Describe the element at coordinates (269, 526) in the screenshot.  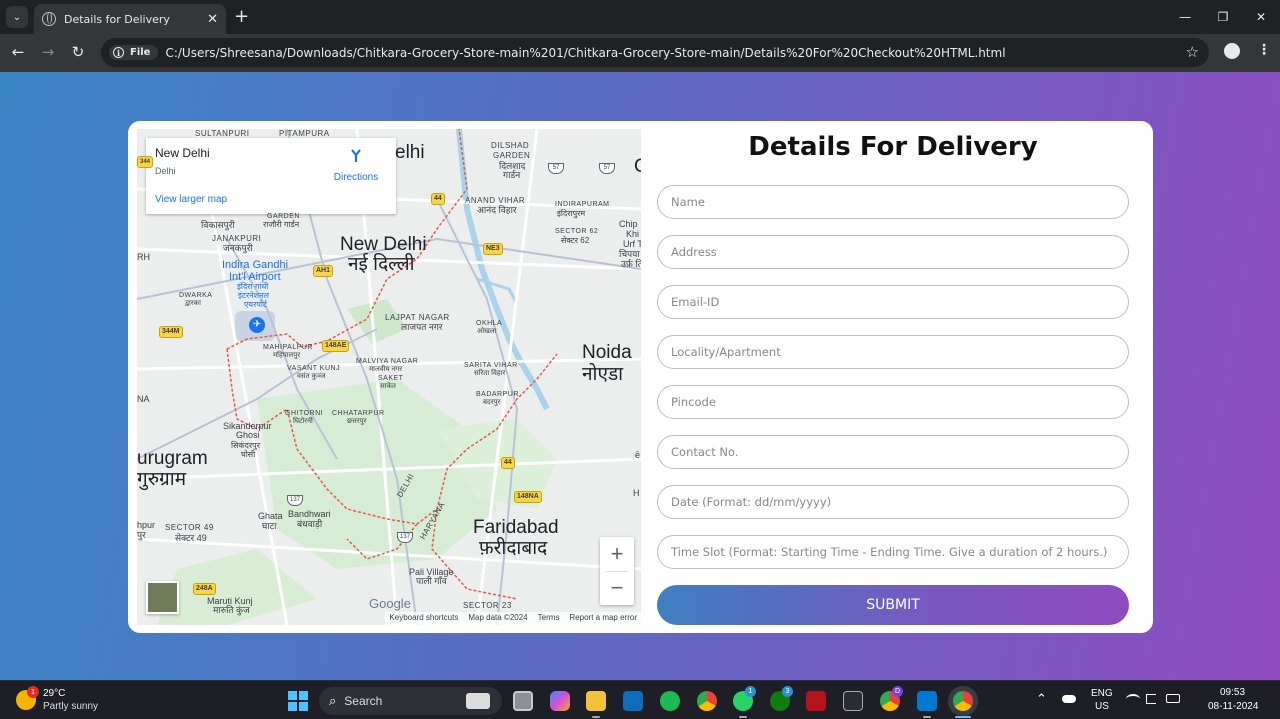
I see `map-label: घाटा` at that location.